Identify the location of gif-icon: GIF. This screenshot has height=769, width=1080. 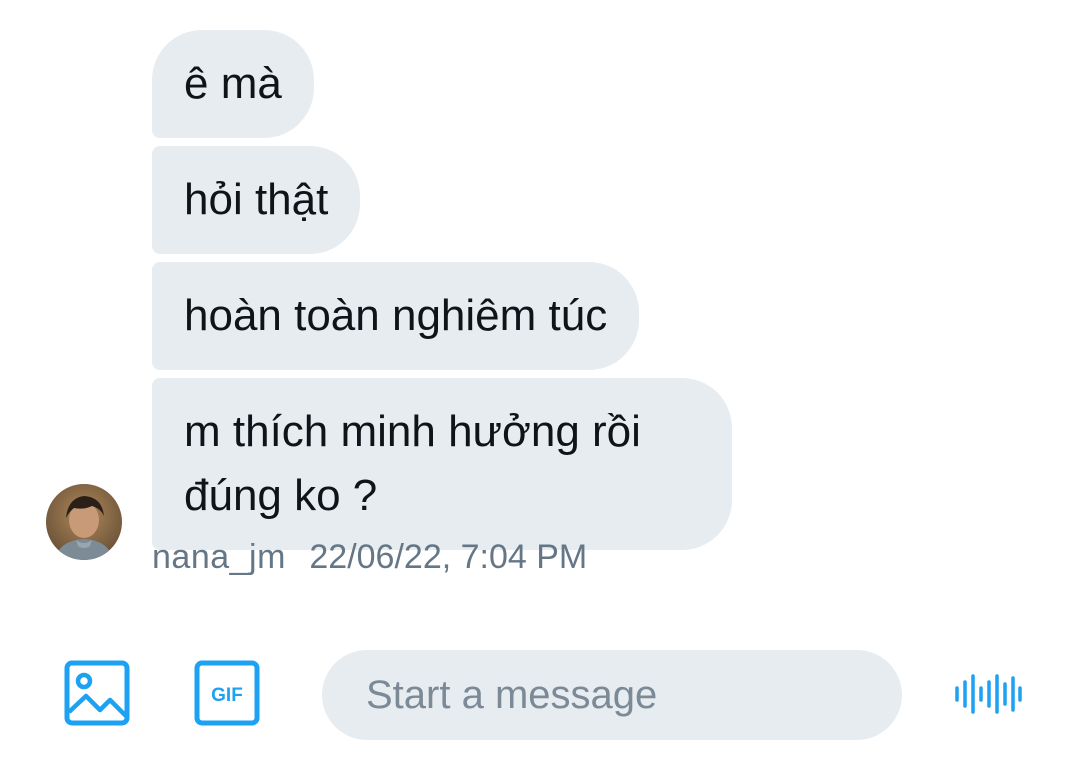
(227, 693).